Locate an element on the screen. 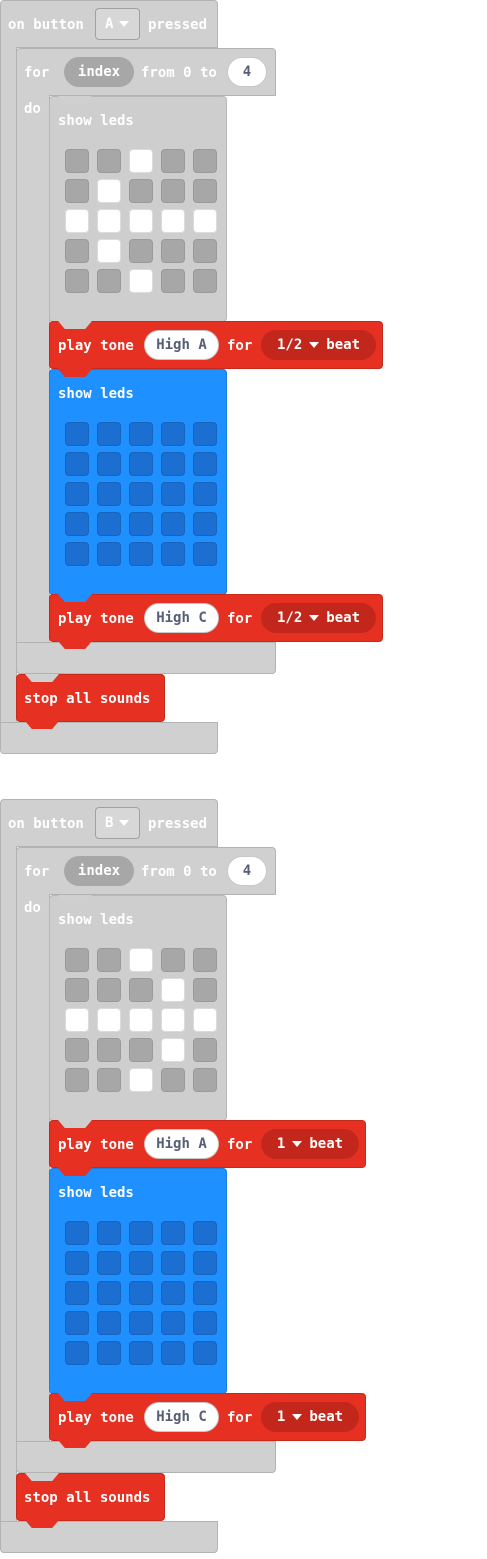 The height and width of the screenshot is (1559, 487). button-dropdown: B is located at coordinates (117, 823).